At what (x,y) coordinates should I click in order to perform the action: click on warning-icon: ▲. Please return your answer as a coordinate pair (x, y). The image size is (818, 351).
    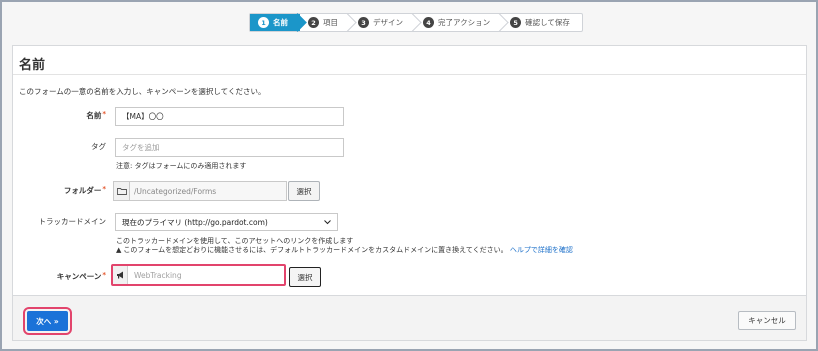
    Looking at the image, I should click on (119, 250).